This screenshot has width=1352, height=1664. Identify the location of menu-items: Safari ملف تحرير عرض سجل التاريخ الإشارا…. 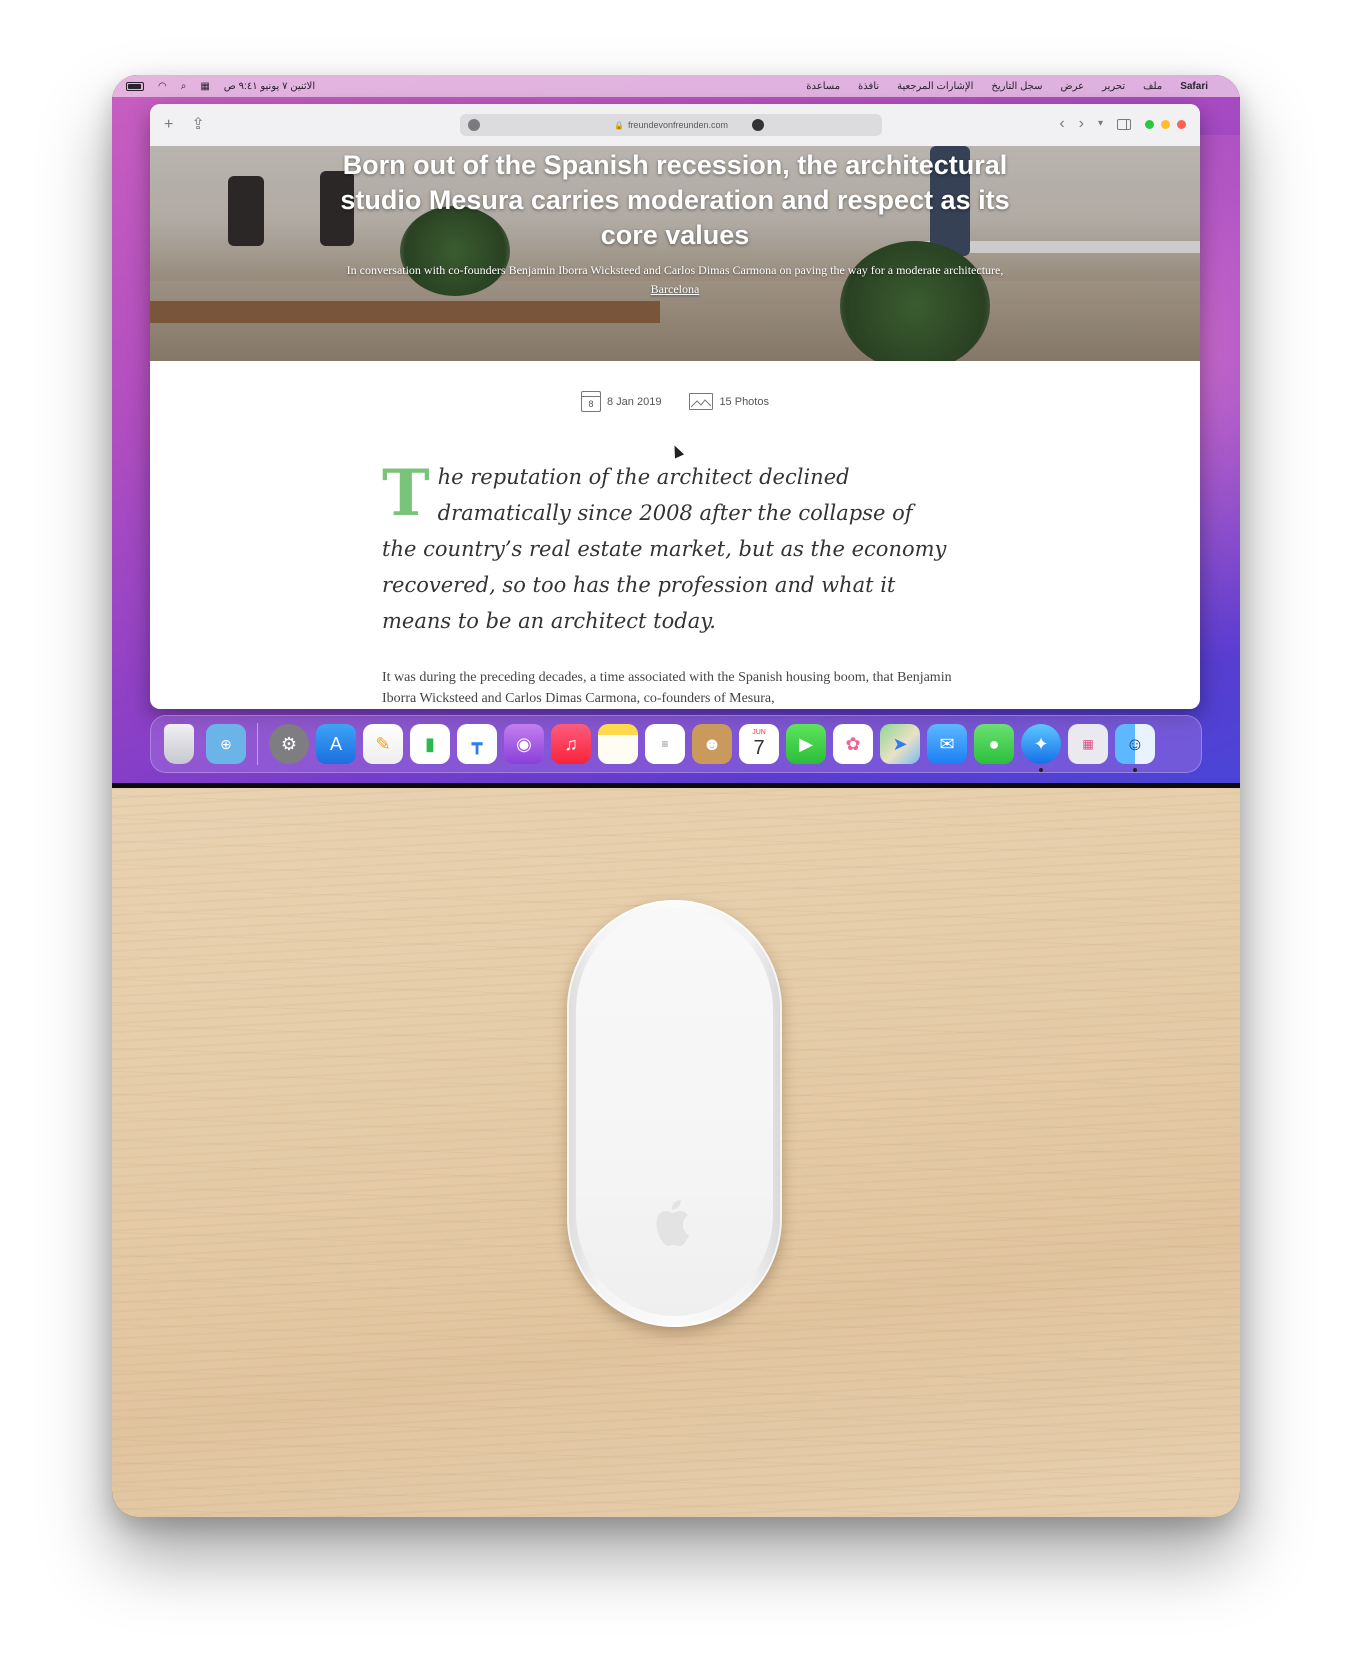
(1016, 86).